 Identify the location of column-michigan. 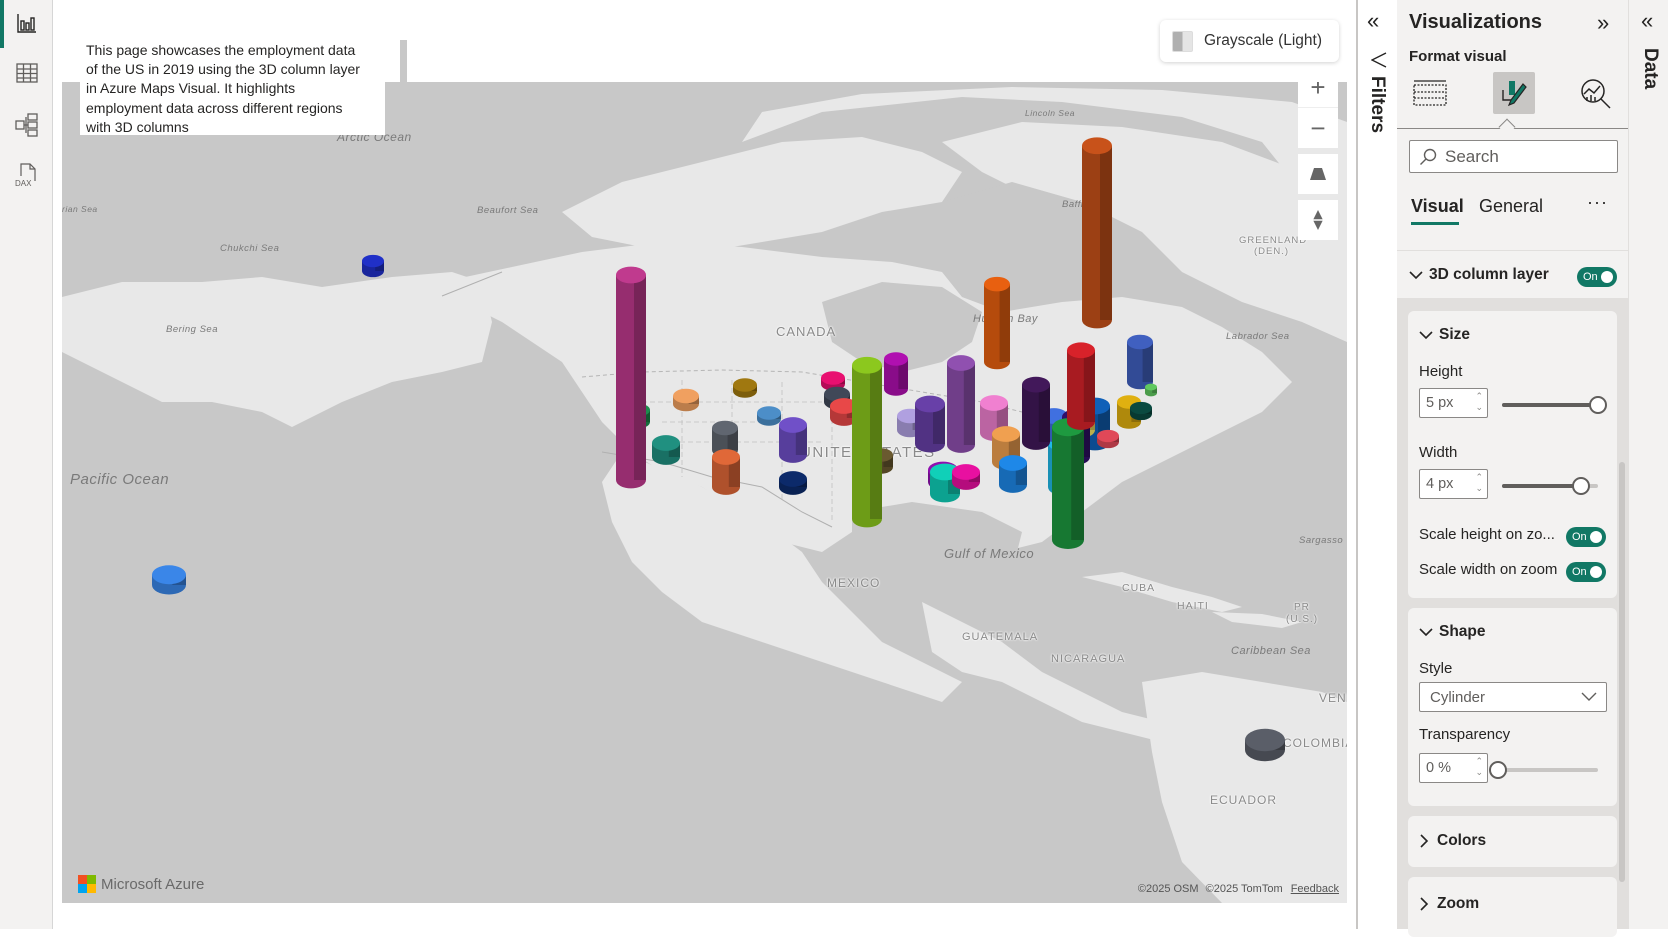
(997, 323).